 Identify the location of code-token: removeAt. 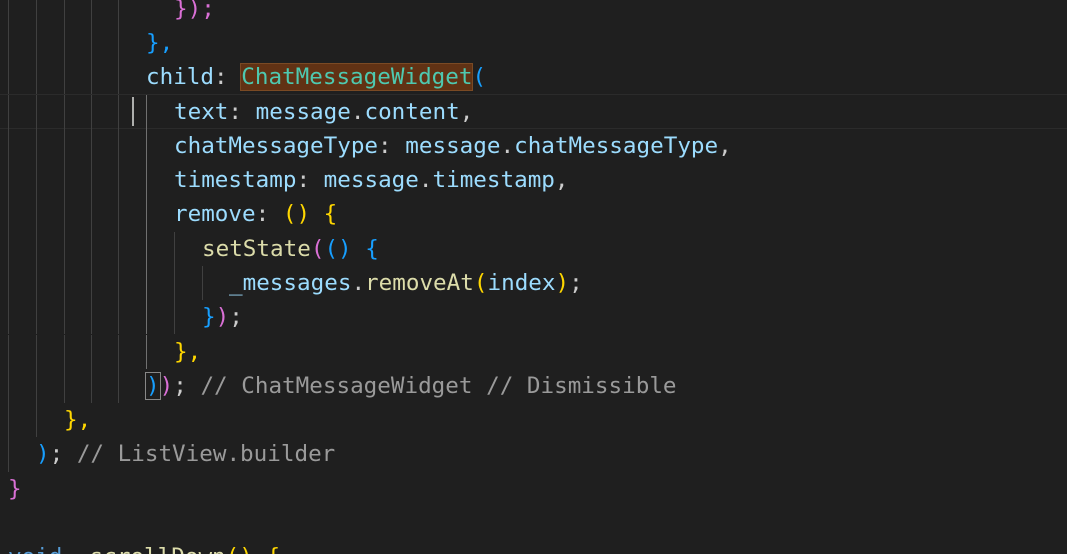
(419, 282).